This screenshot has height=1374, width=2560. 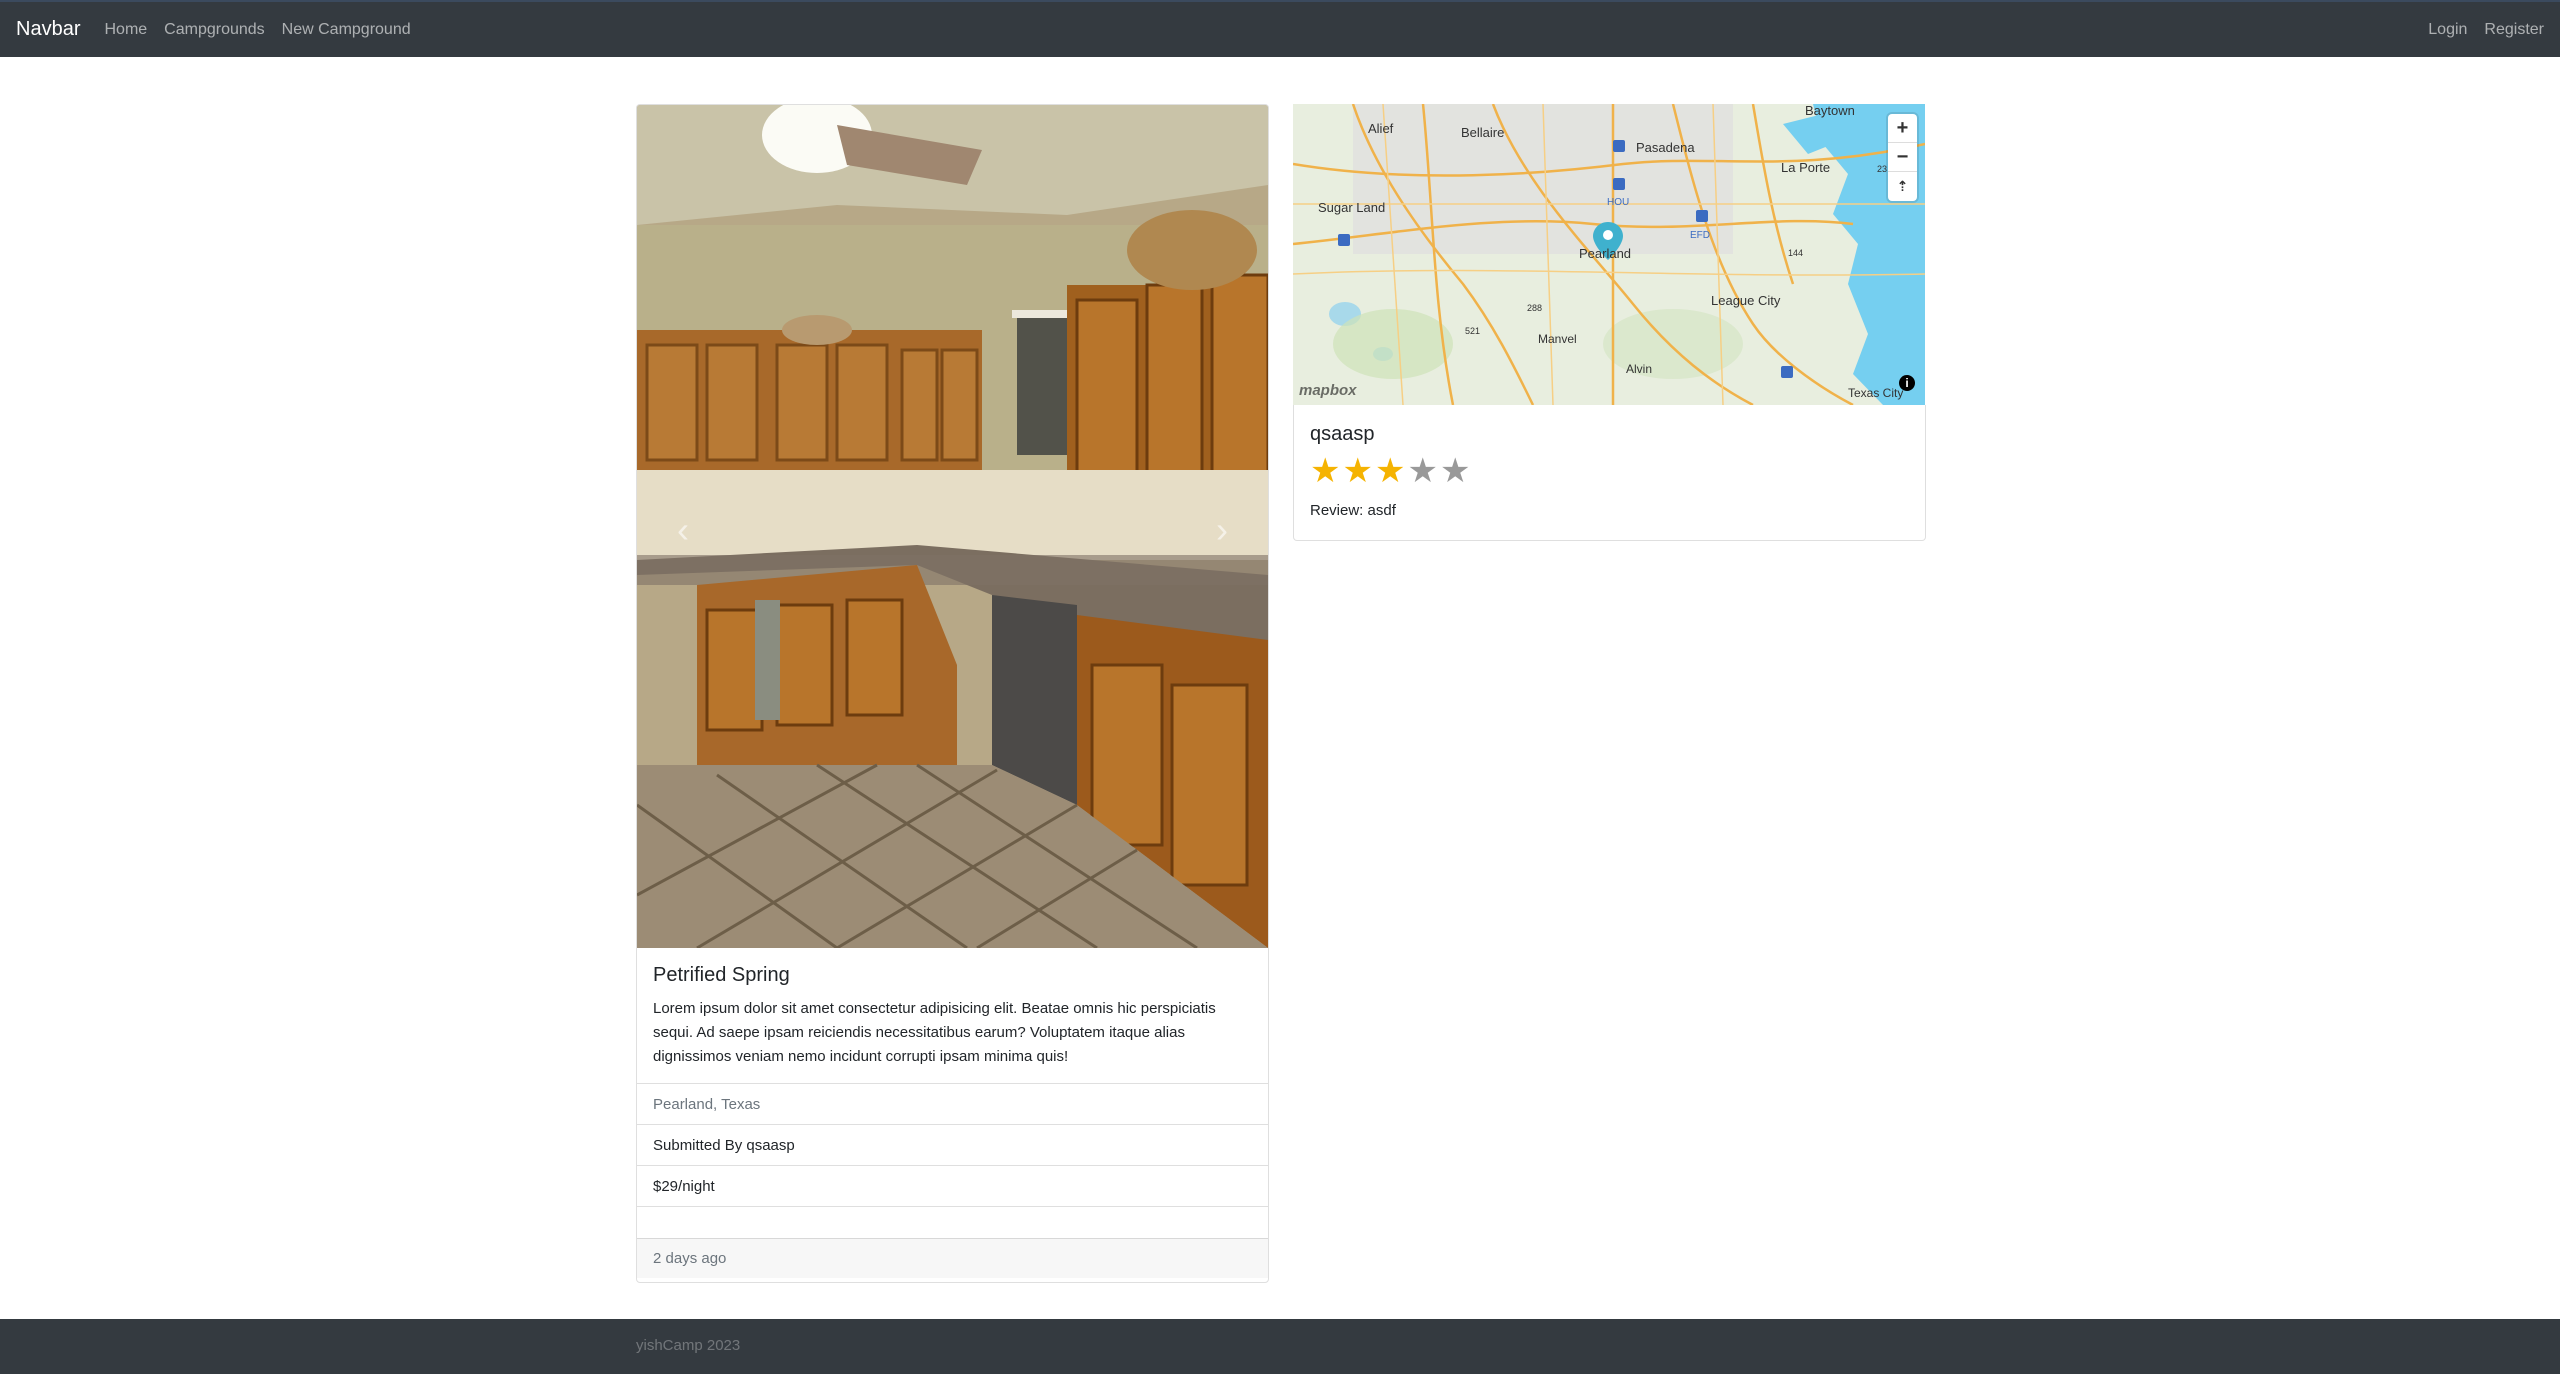 What do you see at coordinates (952, 1222) in the screenshot?
I see `campground-empty-row` at bounding box center [952, 1222].